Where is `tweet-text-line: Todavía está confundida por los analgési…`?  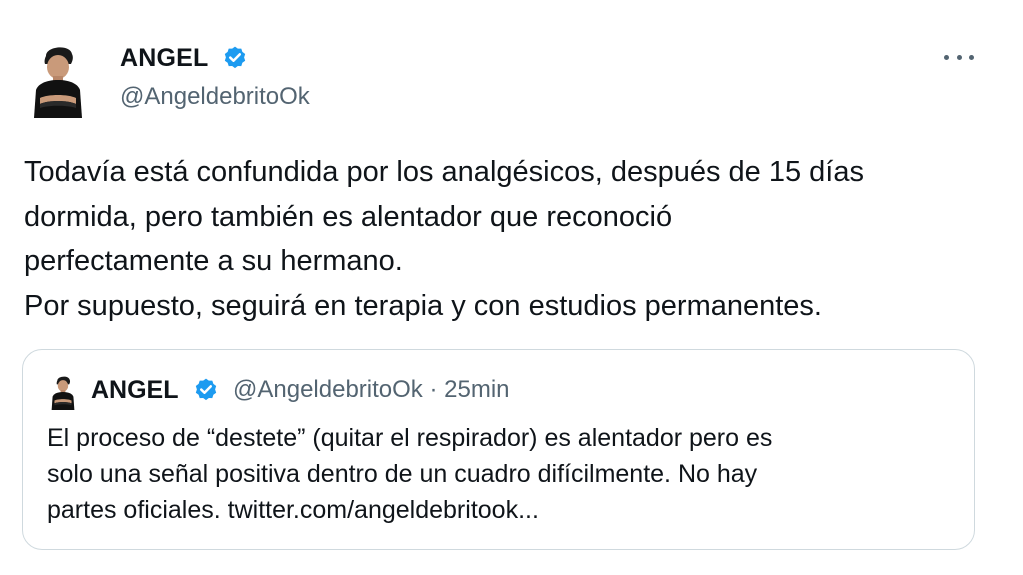
tweet-text-line: Todavía está confundida por los analgési… is located at coordinates (444, 172).